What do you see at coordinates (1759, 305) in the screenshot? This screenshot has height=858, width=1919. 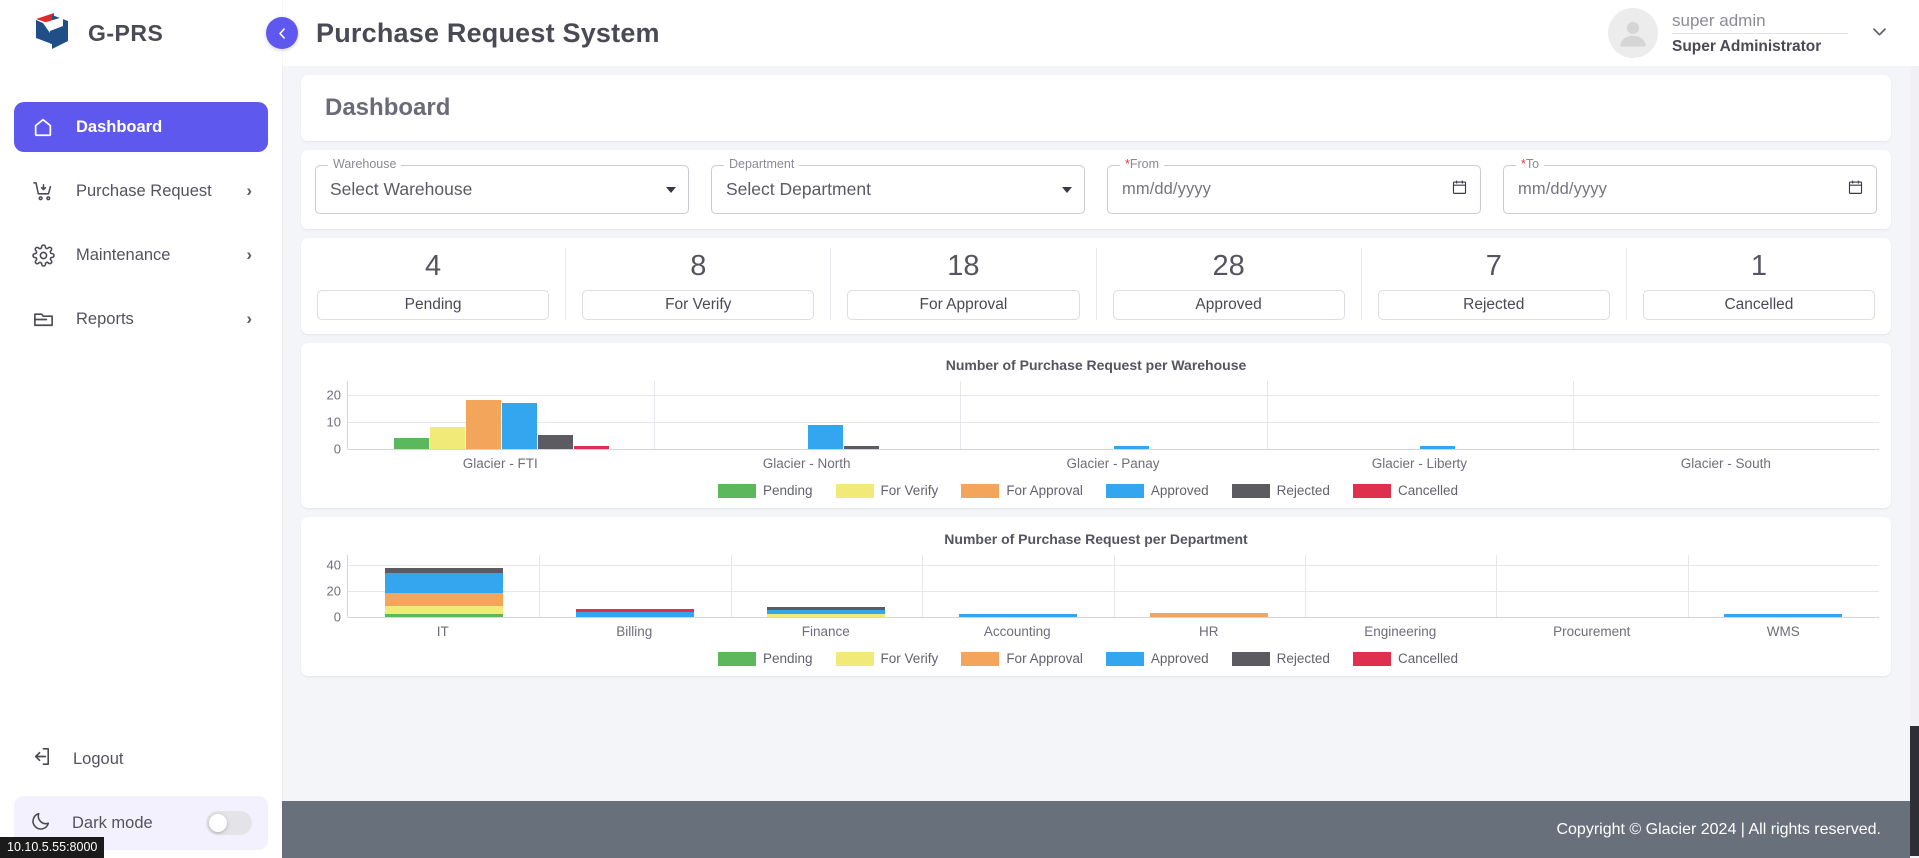 I see `status-label-button: Cancelled` at bounding box center [1759, 305].